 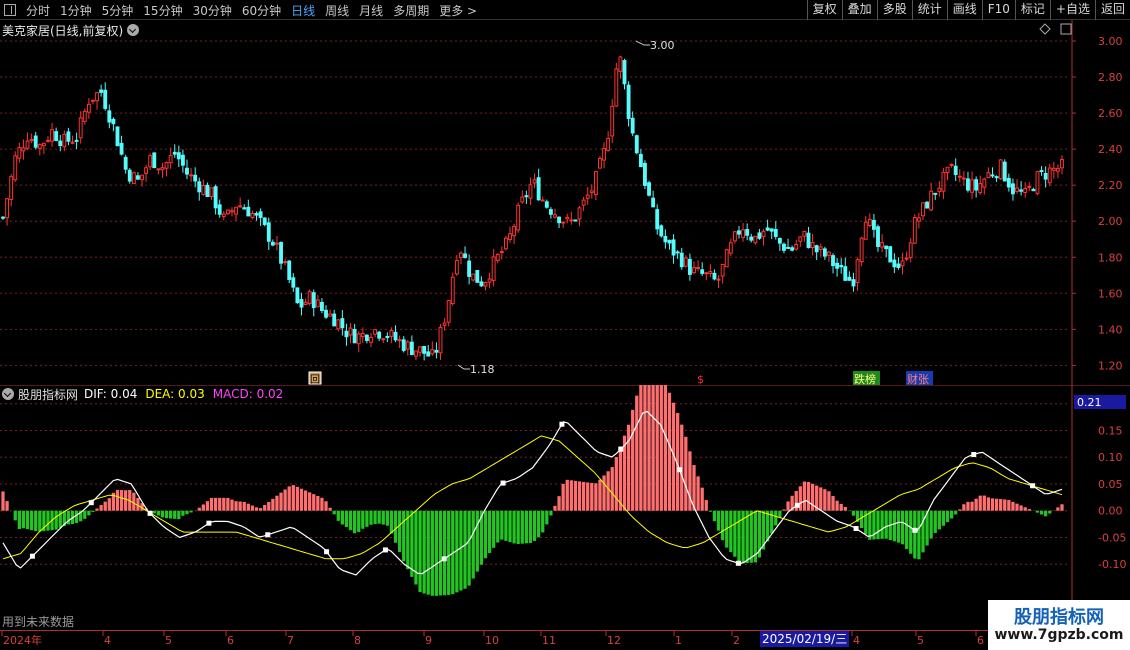 I want to click on back-button: 返回, so click(x=1112, y=10).